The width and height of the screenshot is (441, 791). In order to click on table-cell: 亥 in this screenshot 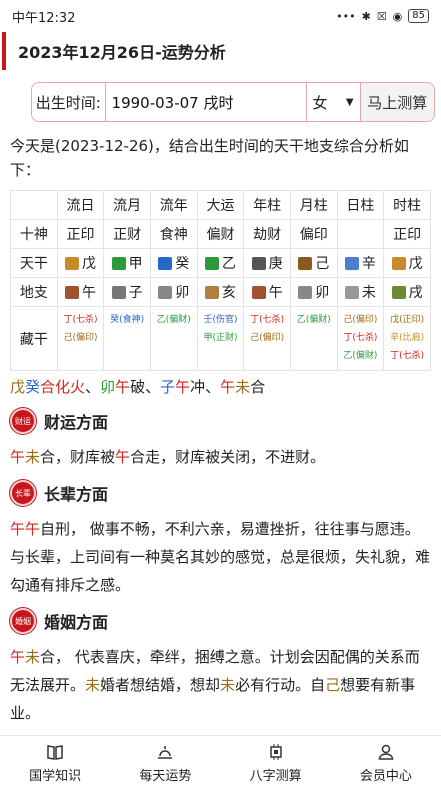, I will do `click(220, 292)`.